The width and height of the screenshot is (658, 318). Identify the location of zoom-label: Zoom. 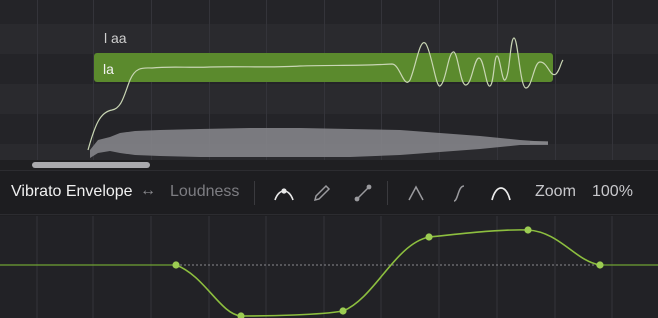
(555, 191).